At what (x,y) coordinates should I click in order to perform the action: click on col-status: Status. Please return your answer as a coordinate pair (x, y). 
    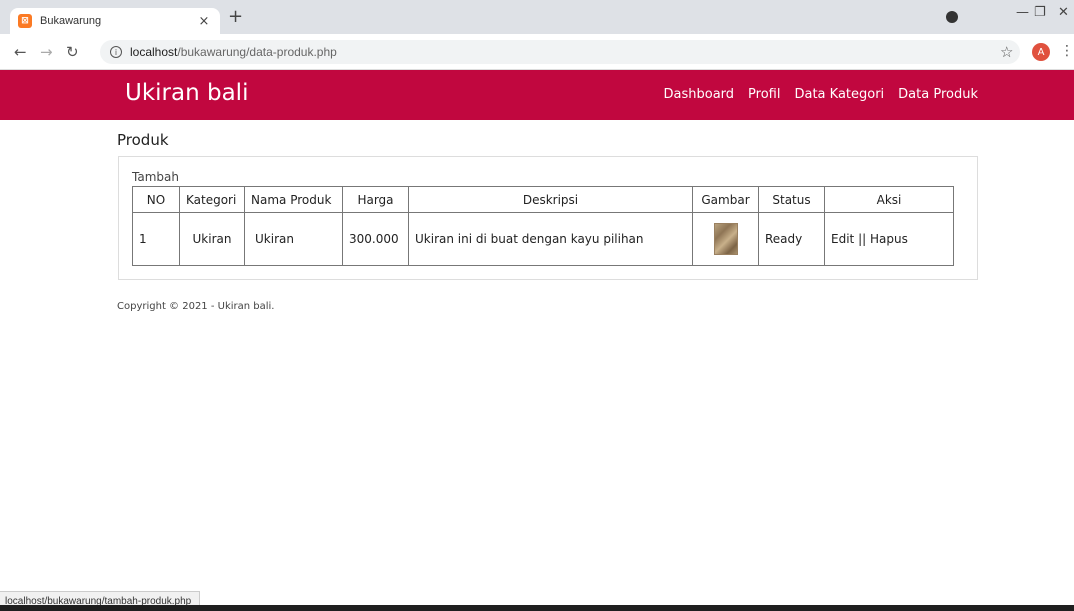
    Looking at the image, I should click on (791, 199).